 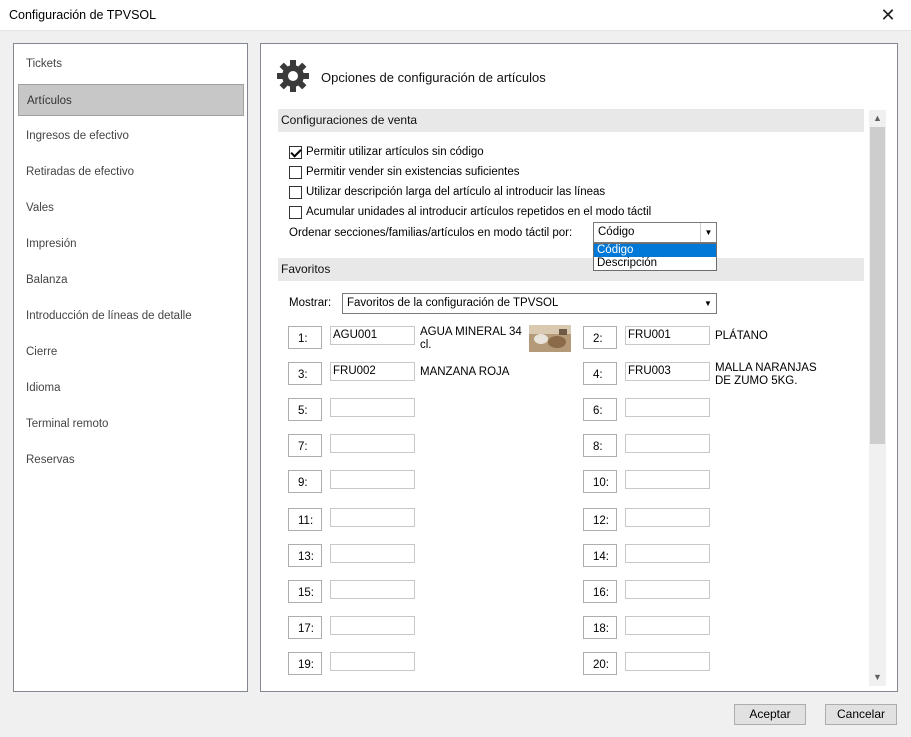 What do you see at coordinates (305, 409) in the screenshot?
I see `favorite-slot-button: 5:` at bounding box center [305, 409].